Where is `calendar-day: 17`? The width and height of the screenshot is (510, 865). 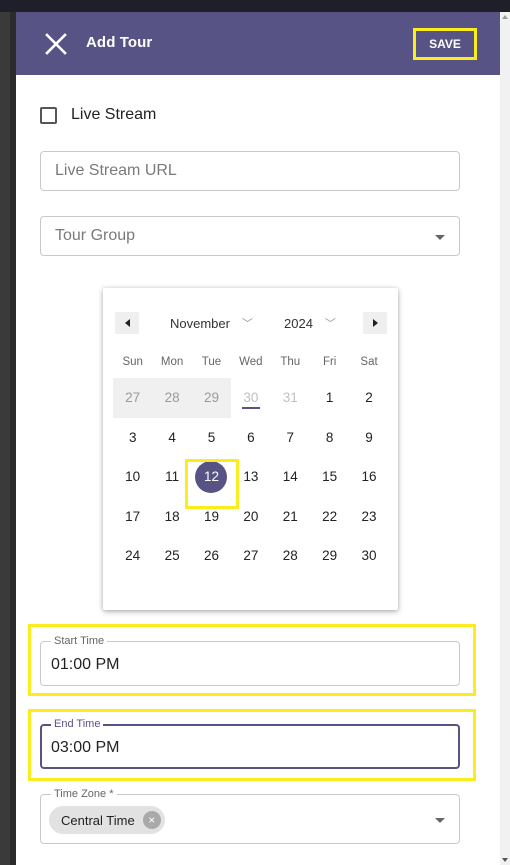
calendar-day: 17 is located at coordinates (132, 517).